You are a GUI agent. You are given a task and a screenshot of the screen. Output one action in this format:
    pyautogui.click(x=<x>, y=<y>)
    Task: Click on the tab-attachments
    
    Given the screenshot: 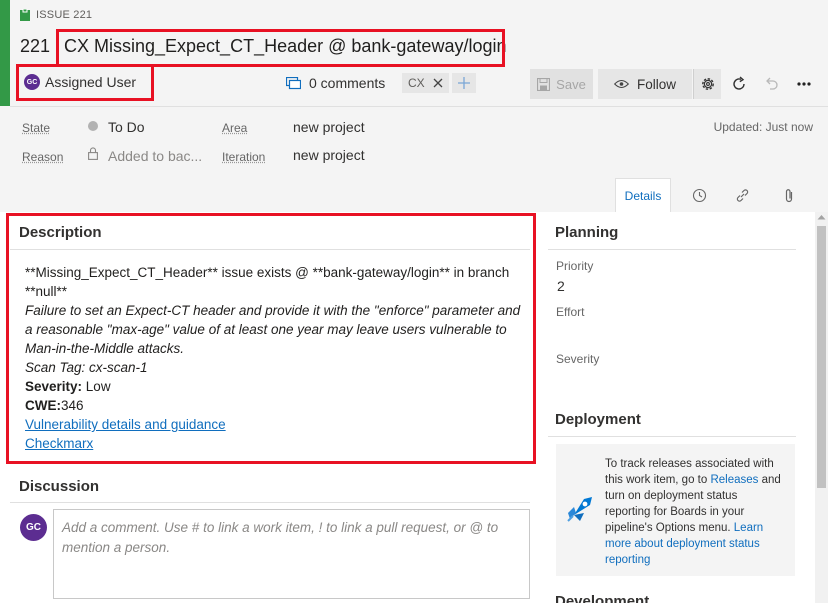 What is the action you would take?
    pyautogui.click(x=789, y=195)
    